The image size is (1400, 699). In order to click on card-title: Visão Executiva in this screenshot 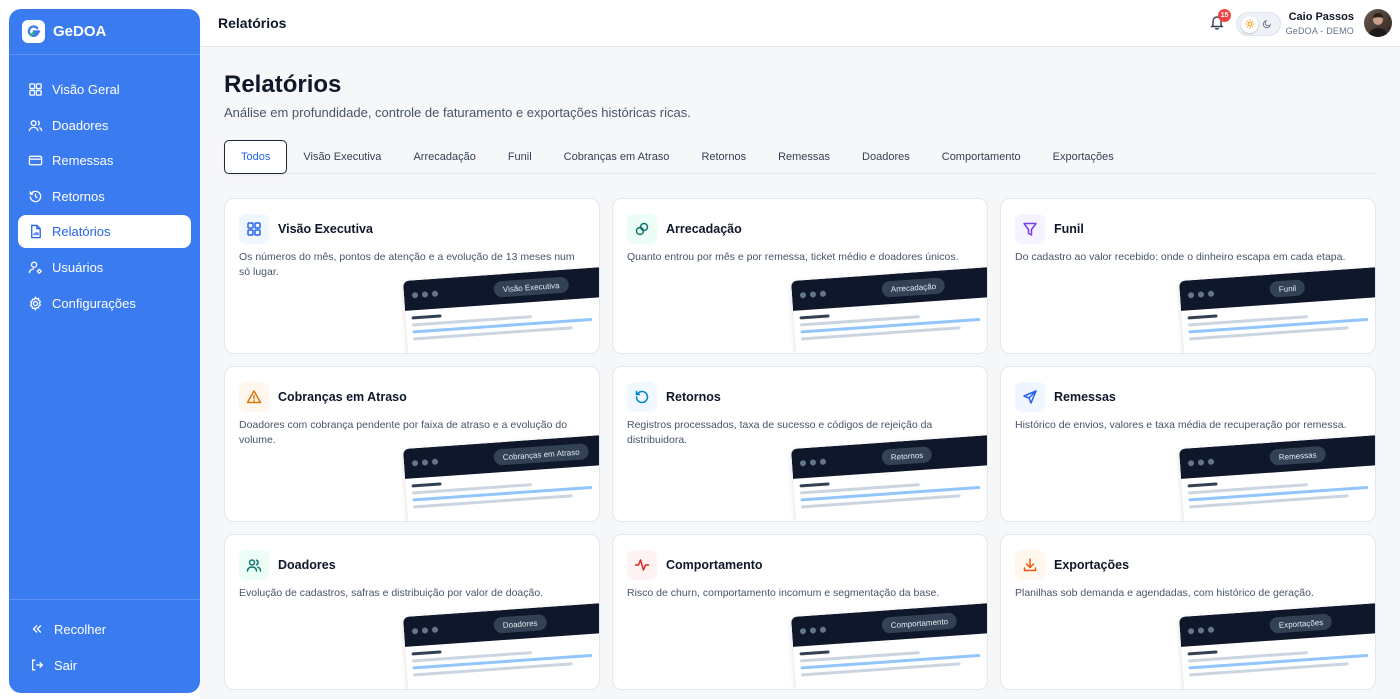, I will do `click(325, 229)`.